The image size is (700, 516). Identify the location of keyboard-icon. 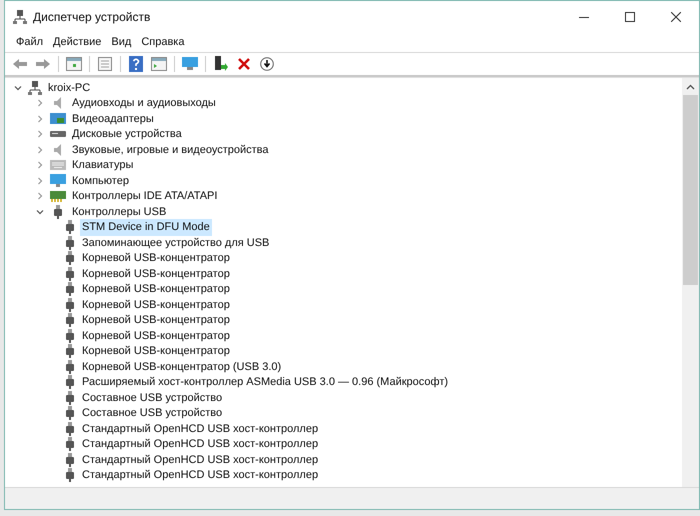
(58, 165).